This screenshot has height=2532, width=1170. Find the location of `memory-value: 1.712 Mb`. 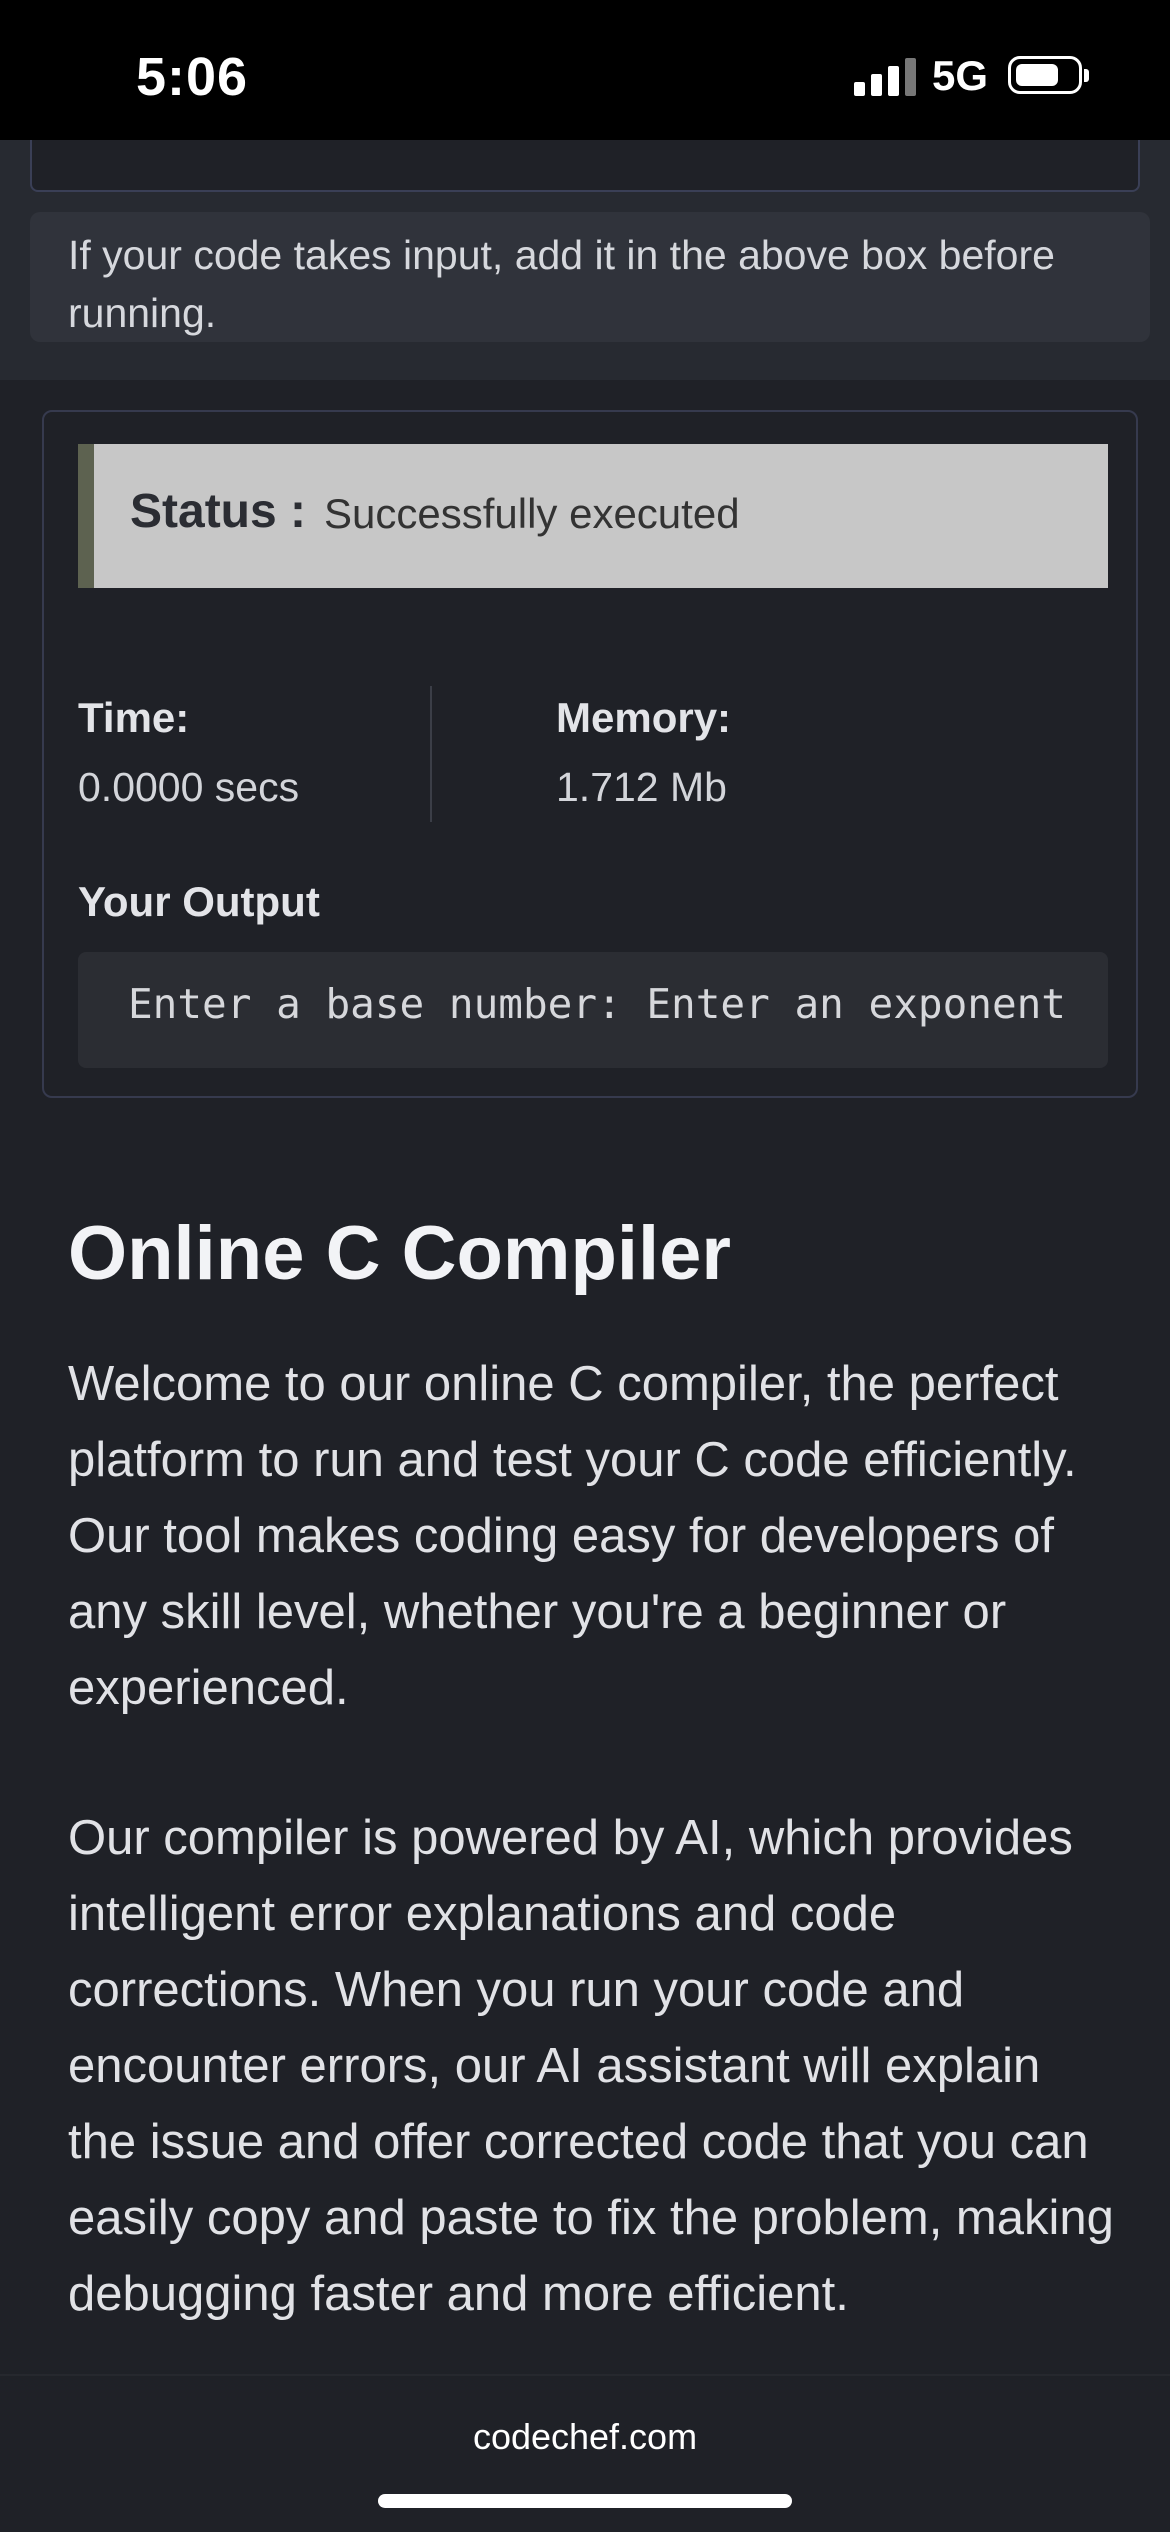

memory-value: 1.712 Mb is located at coordinates (641, 787).